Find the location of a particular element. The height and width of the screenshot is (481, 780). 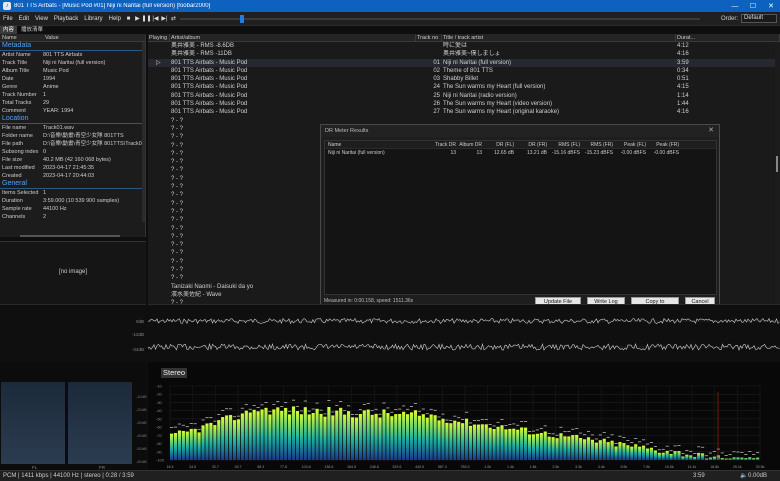

tab-properties: 内容 is located at coordinates (9, 30).